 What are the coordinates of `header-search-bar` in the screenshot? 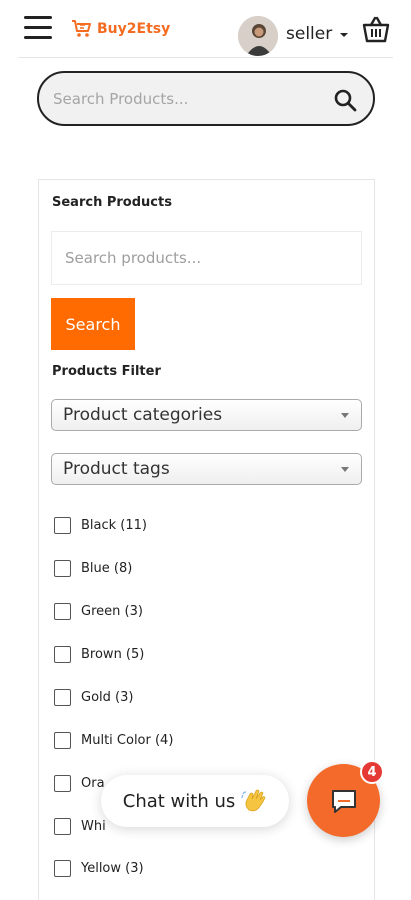 It's located at (206, 98).